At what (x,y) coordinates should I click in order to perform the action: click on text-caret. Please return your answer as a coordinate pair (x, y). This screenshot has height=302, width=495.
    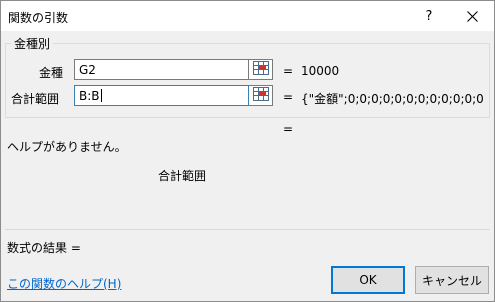
    Looking at the image, I should click on (101, 95).